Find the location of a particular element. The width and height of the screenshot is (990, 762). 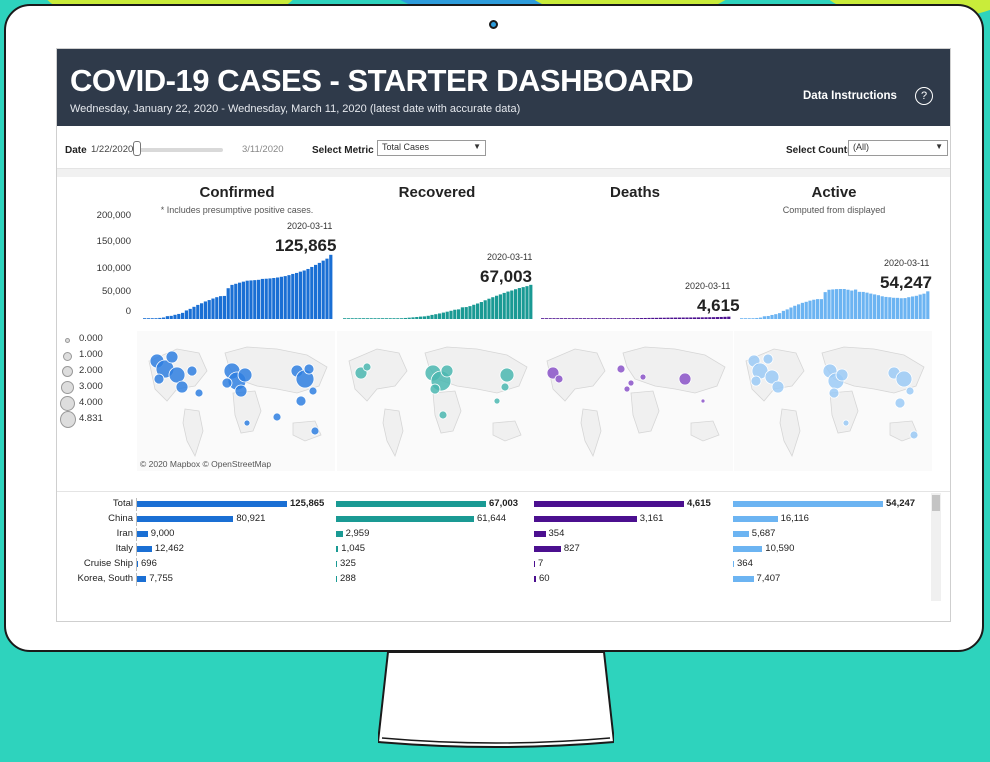

recovered-cell: 288 is located at coordinates (434, 579).